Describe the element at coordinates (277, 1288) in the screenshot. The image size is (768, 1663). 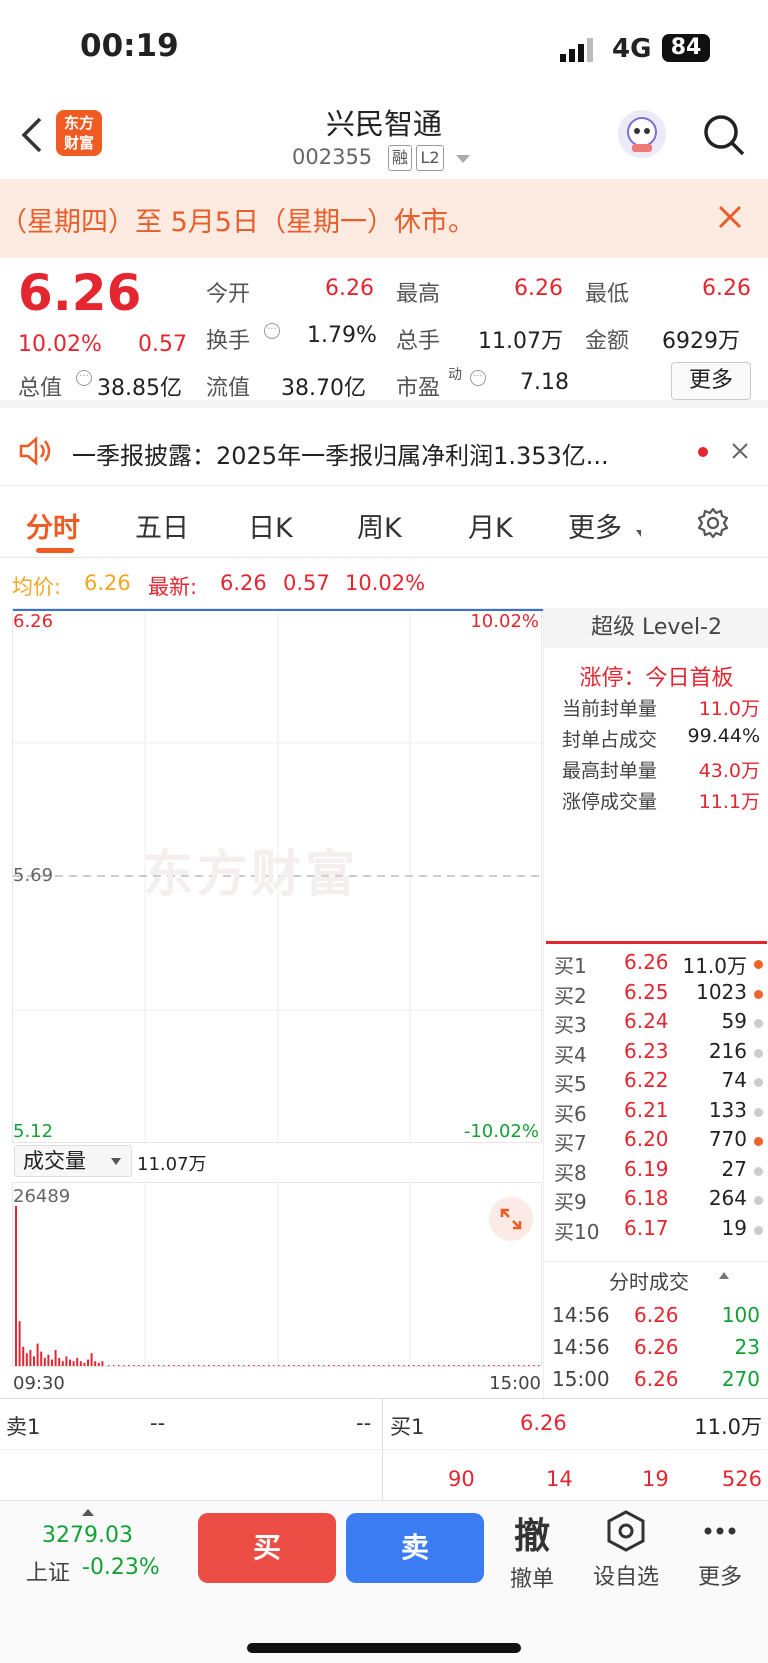
I see `volume-chart: 26489 09:30 15:00` at that location.